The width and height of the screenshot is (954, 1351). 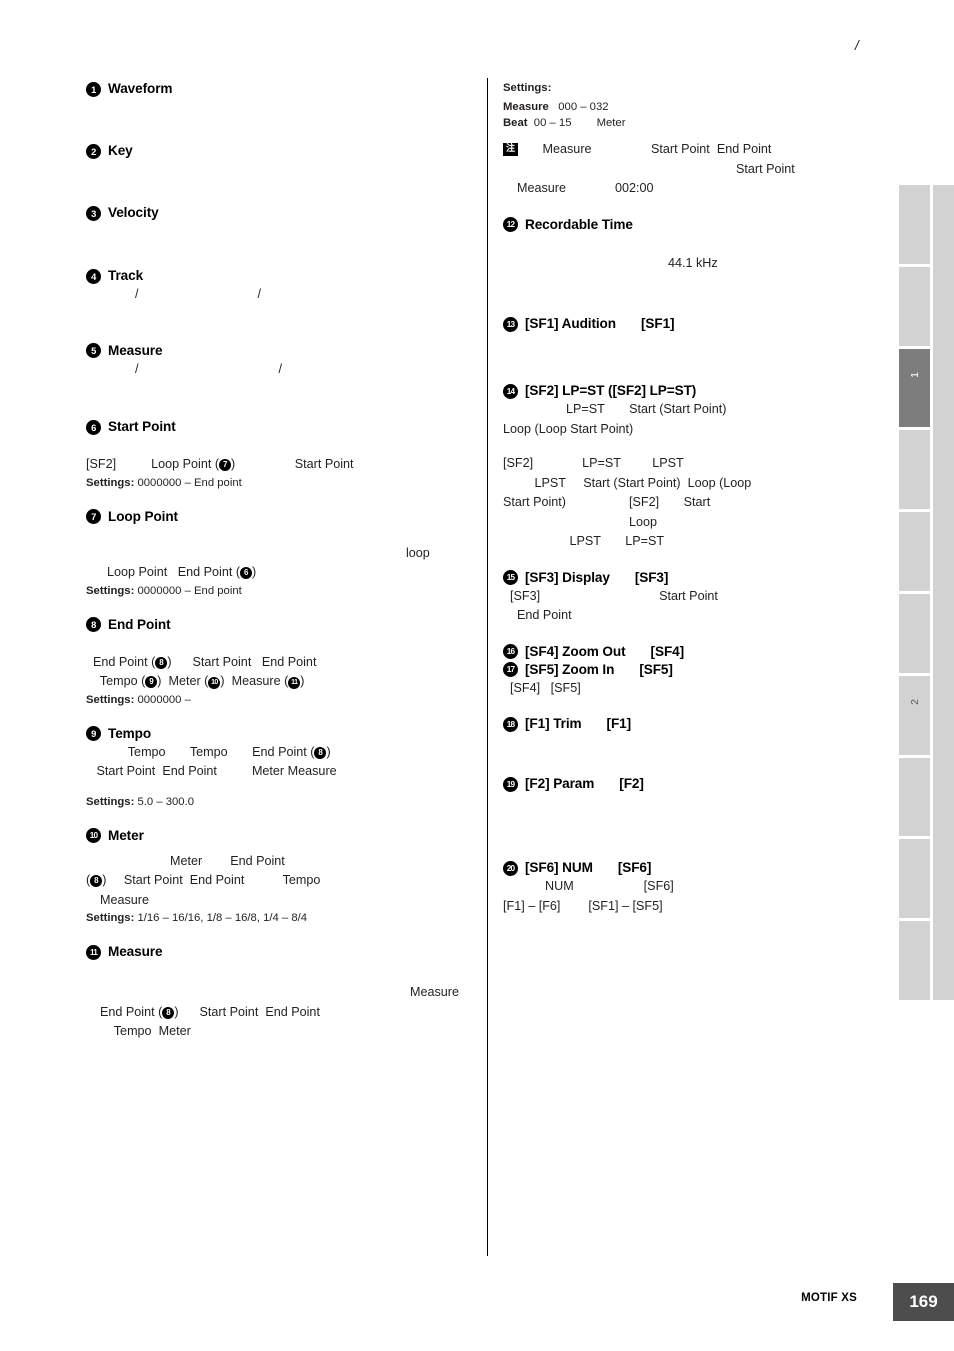 I want to click on sf4-key-ref: [SF4], so click(x=525, y=687).